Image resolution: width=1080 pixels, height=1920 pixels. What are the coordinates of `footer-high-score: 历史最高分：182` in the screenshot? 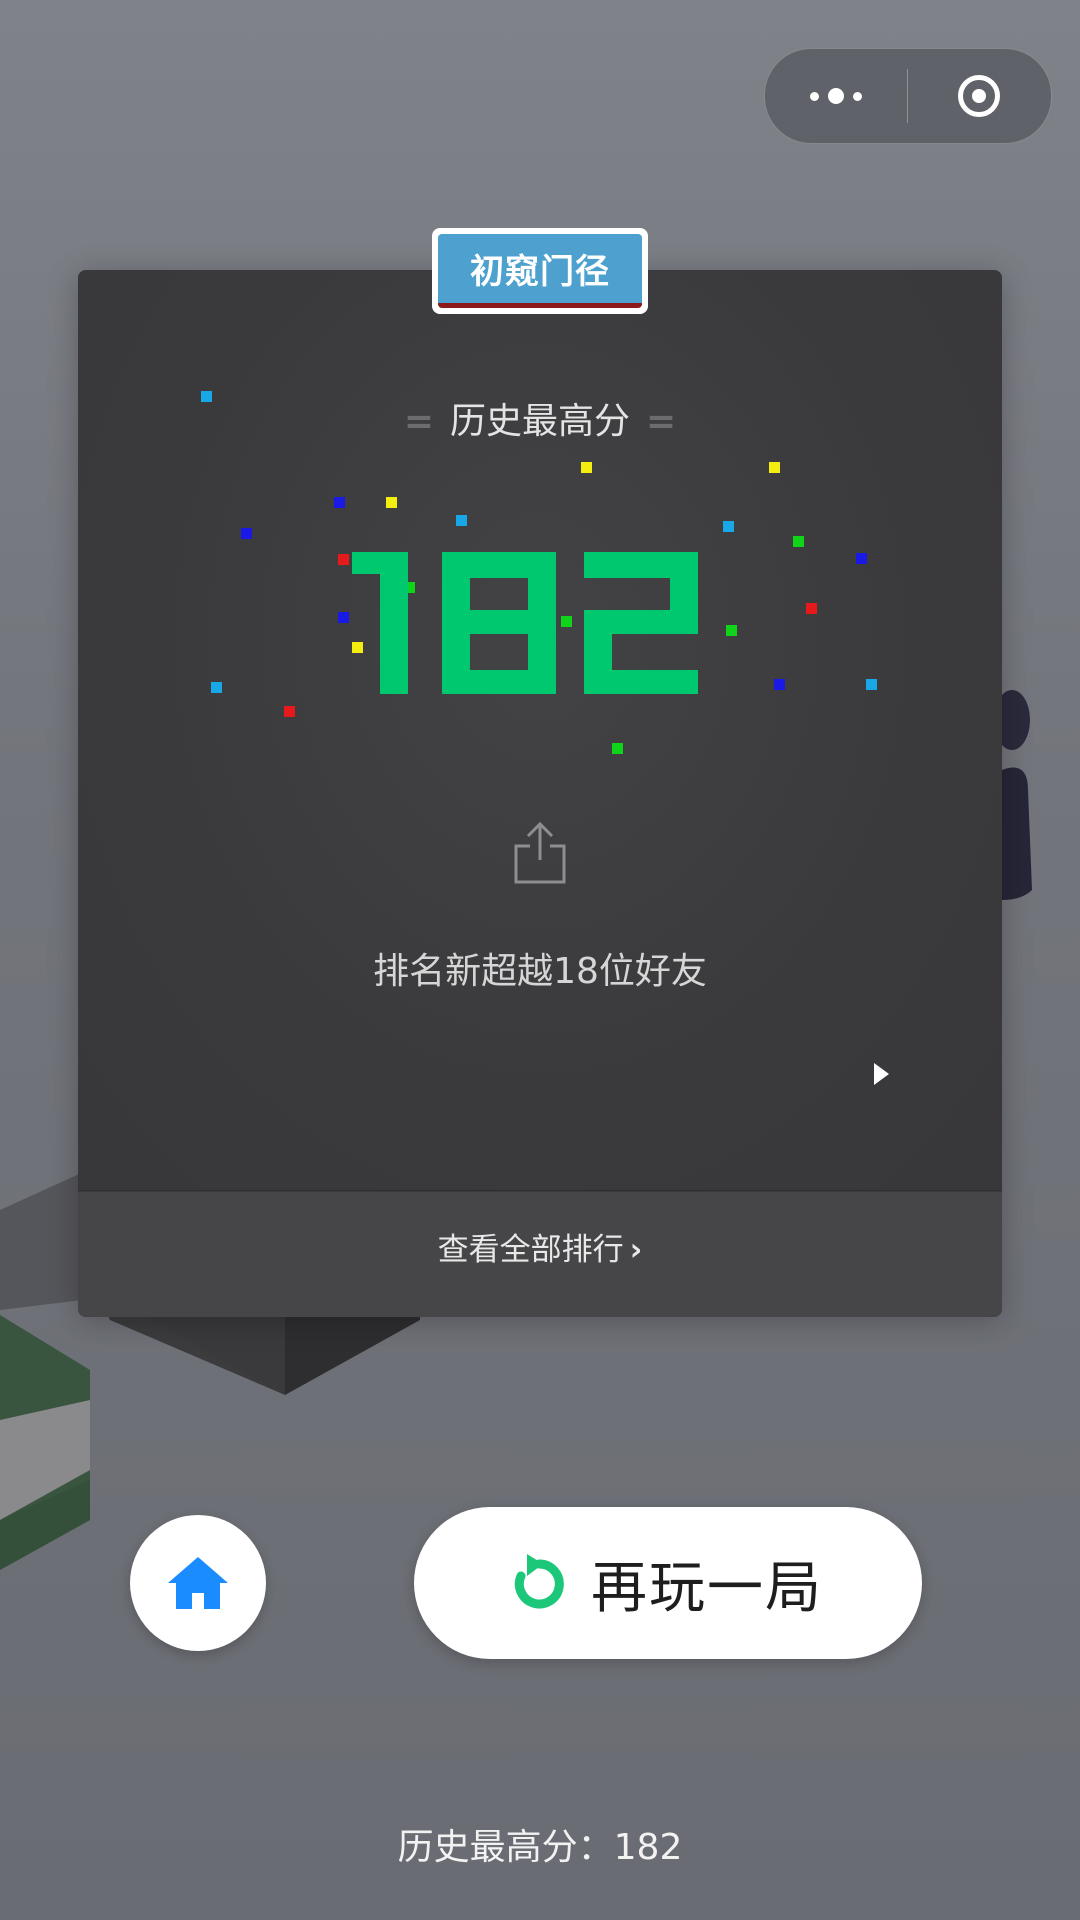 It's located at (540, 1847).